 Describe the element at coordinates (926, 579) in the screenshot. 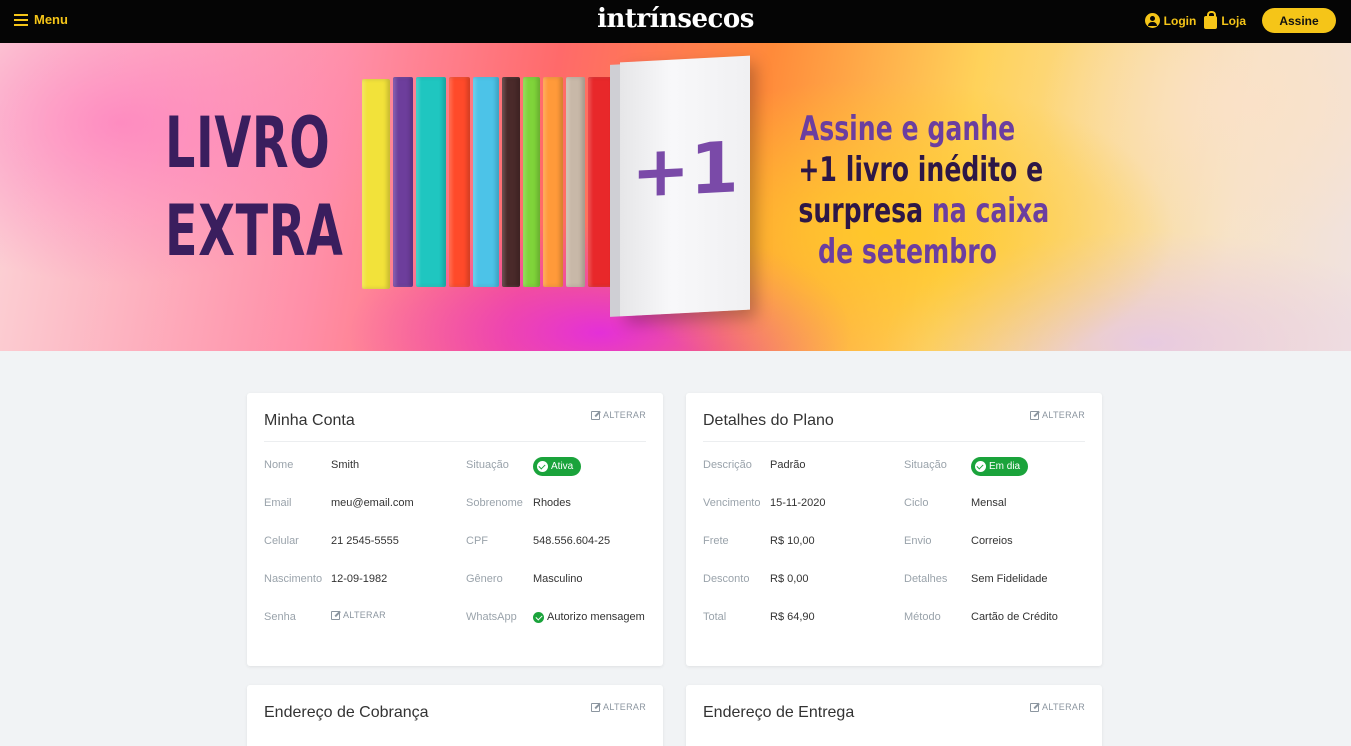

I see `detalhes-label: Detalhes` at that location.